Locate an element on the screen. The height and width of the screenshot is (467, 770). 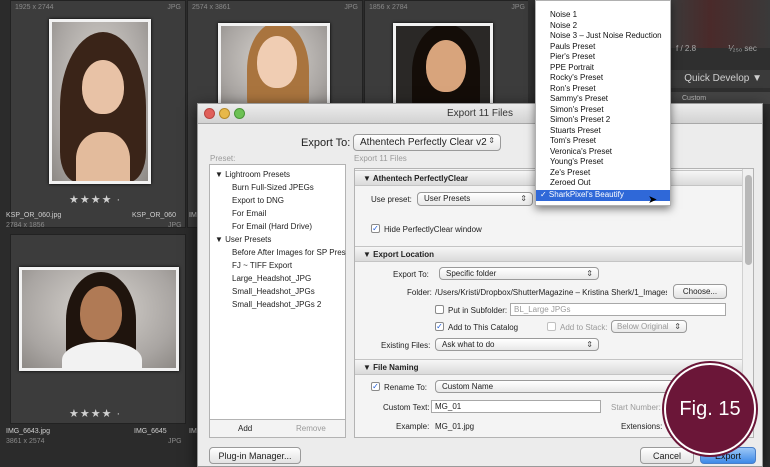
add-stack-checkbox is located at coordinates (551, 326).